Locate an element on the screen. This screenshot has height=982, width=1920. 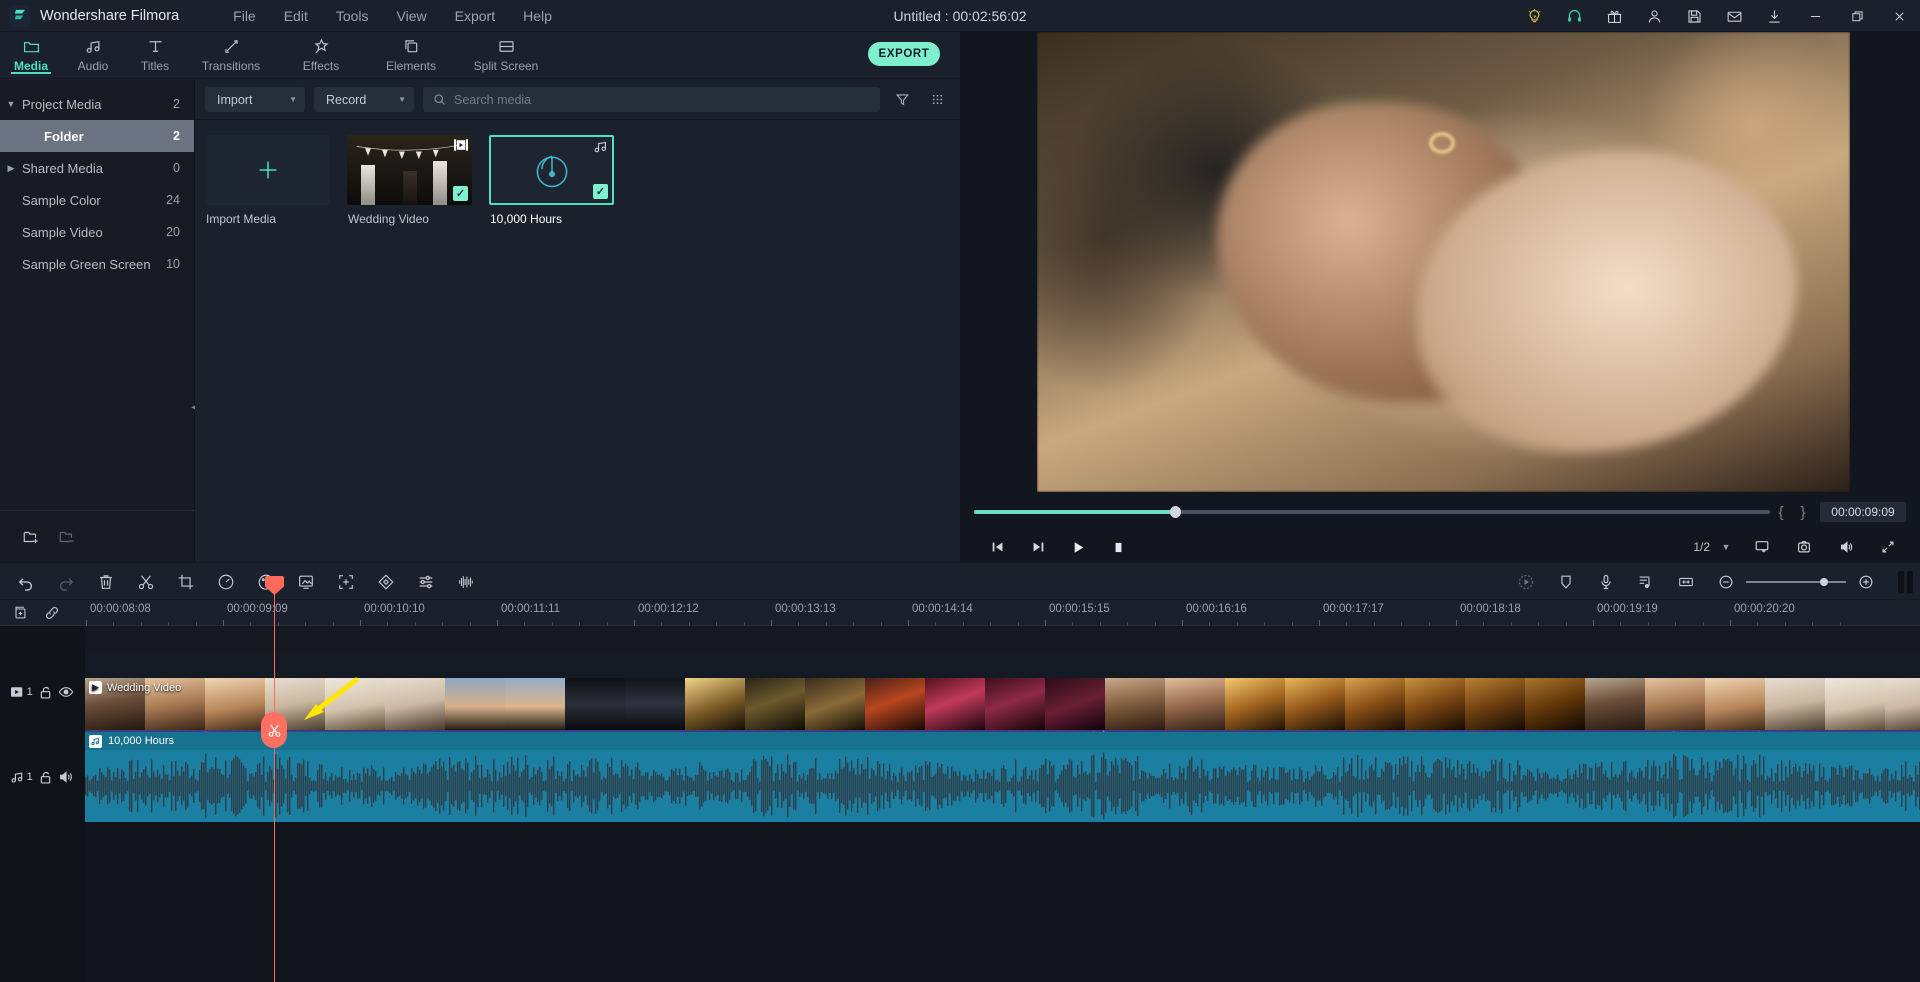
render-preview-bar-icon is located at coordinates (1526, 582).